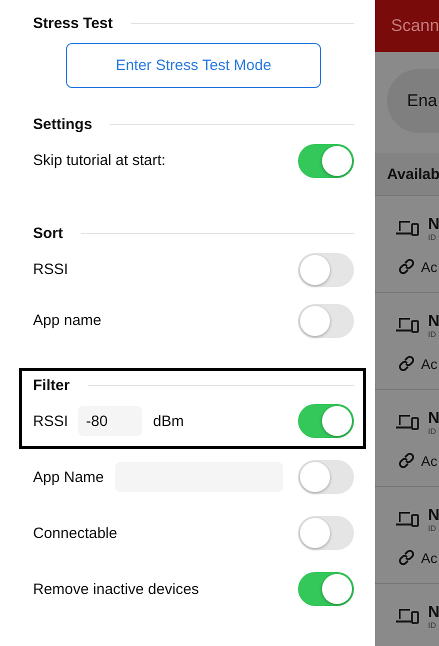 The width and height of the screenshot is (439, 646). I want to click on setting-label: Connectable, so click(75, 533).